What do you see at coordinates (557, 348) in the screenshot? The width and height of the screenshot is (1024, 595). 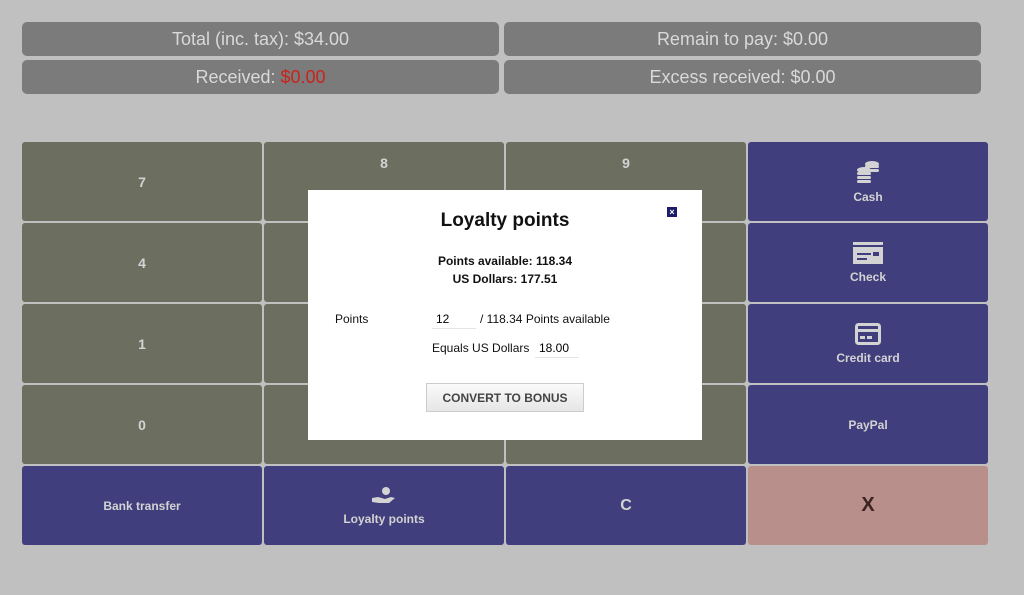 I see `dollars-input` at bounding box center [557, 348].